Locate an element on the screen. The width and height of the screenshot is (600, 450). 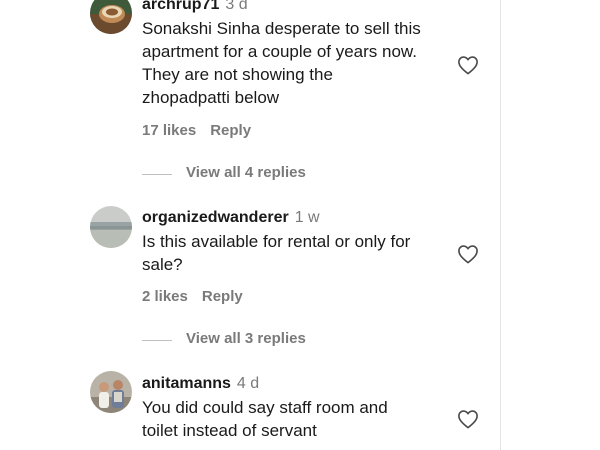
view-replies-button: View all 3 replies is located at coordinates (292, 340).